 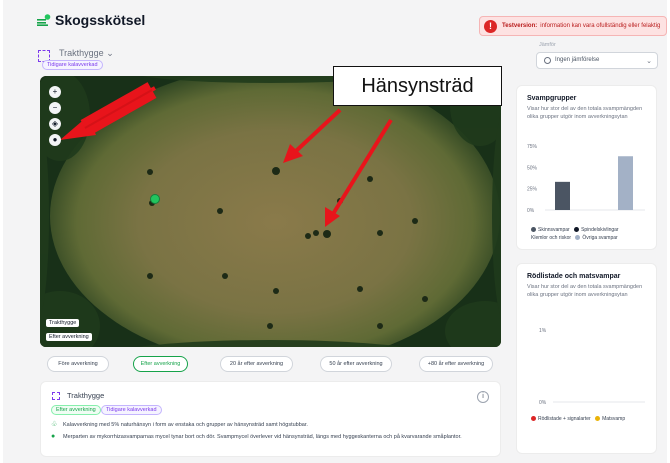 I want to click on y-tick-label: 75%, so click(x=532, y=147).